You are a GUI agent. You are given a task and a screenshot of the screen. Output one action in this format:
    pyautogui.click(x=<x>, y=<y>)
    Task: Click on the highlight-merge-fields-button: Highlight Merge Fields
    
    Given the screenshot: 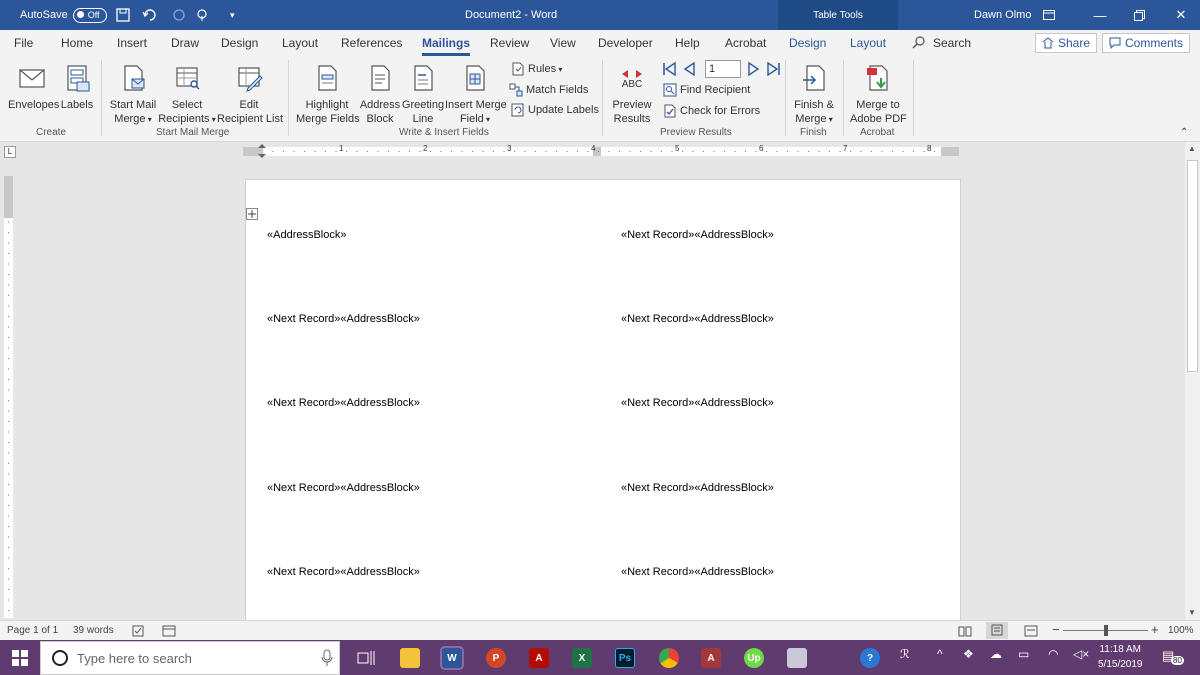 What is the action you would take?
    pyautogui.click(x=328, y=94)
    